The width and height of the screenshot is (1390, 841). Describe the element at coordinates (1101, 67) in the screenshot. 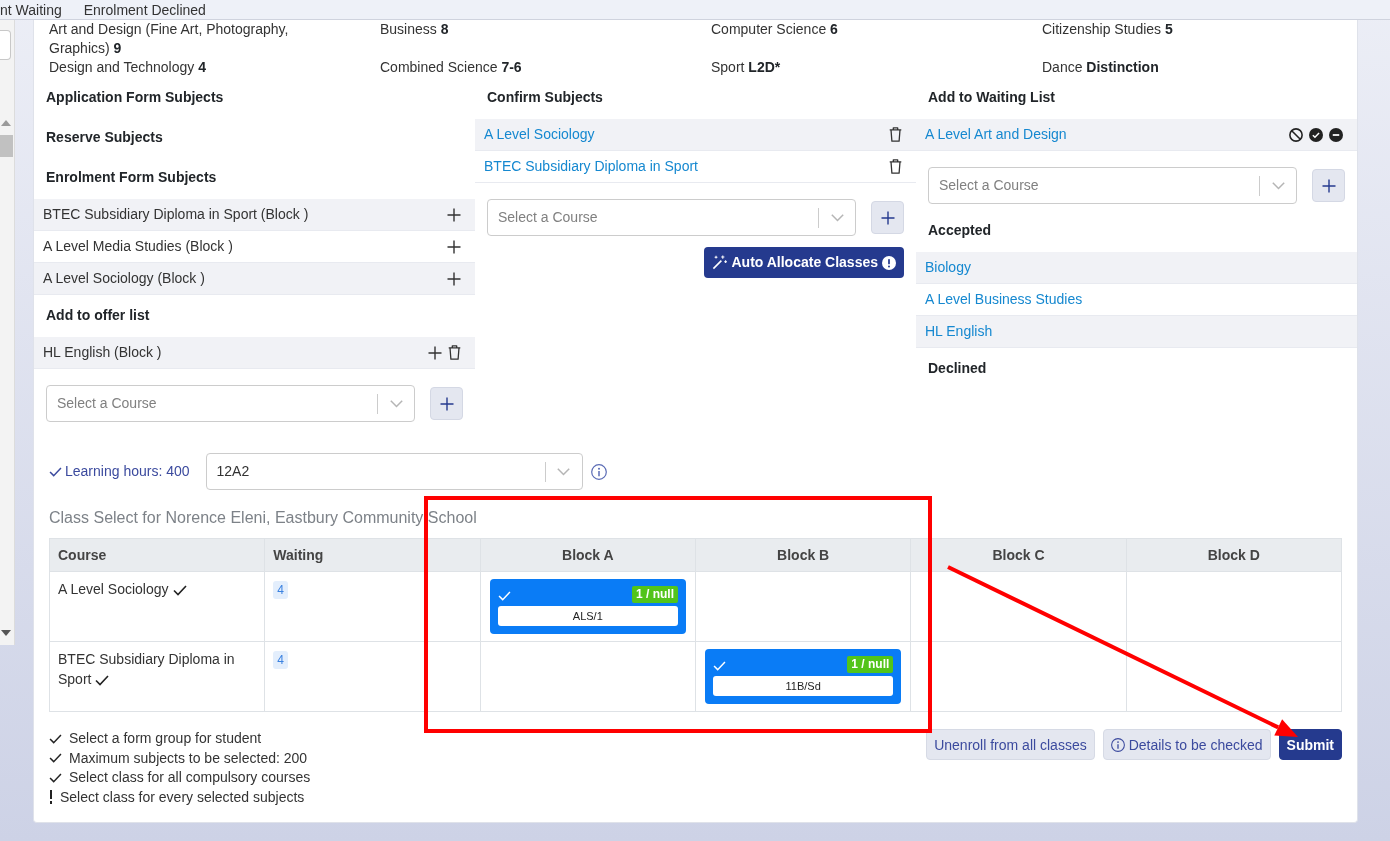

I see `subject-grade: Dance Distinction` at that location.